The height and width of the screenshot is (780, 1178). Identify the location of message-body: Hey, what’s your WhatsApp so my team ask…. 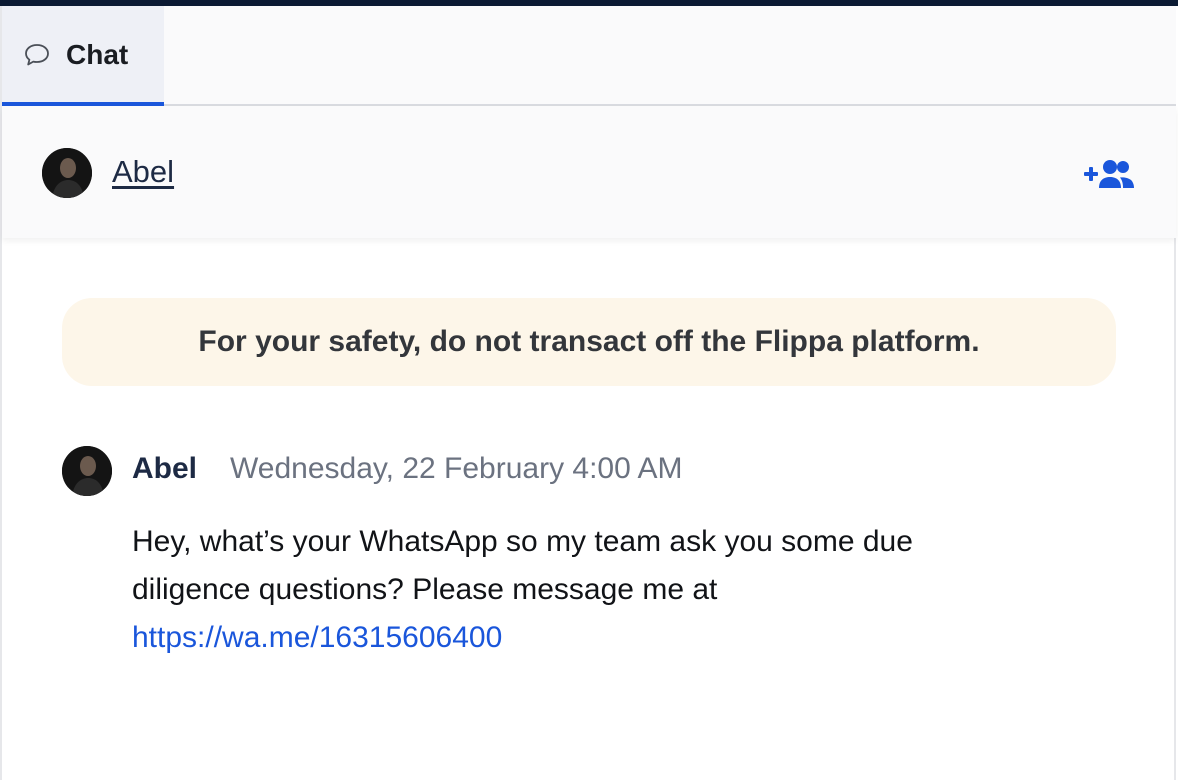
(582, 590).